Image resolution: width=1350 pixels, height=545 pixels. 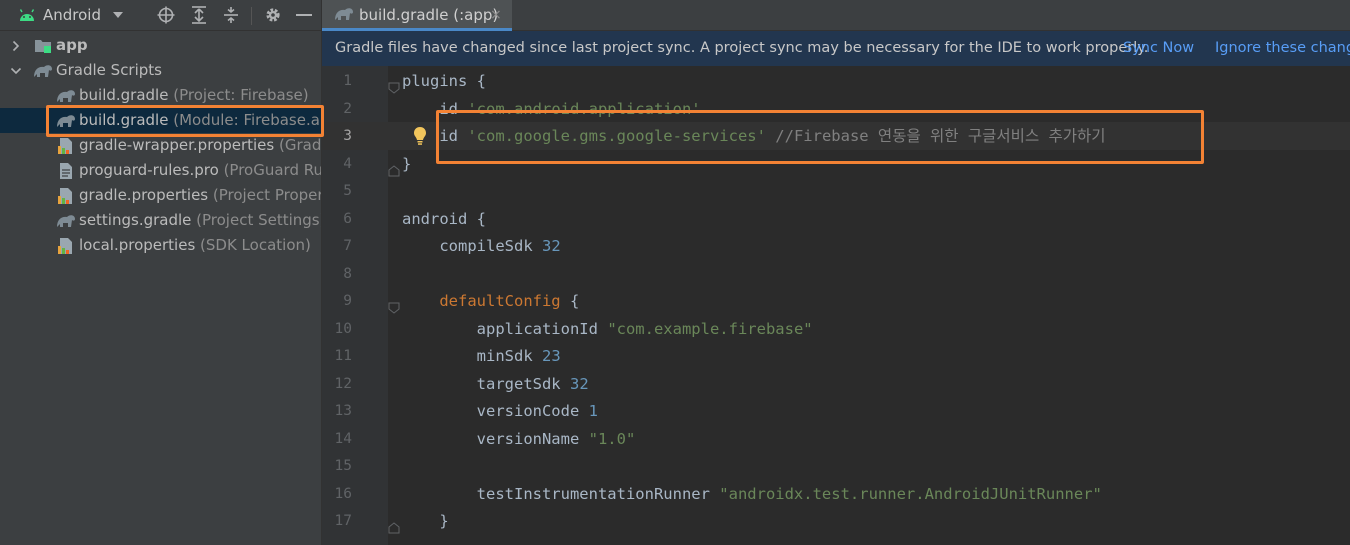 I want to click on code-line: 12 targetSdk 32, so click(x=836, y=384).